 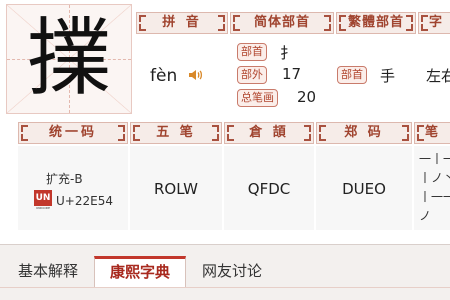 I want to click on tabs-divider, so click(x=225, y=287).